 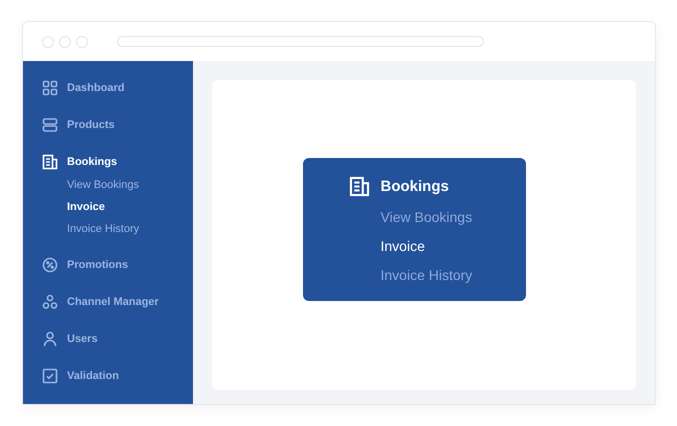 I want to click on sidebar-item: Validation, so click(x=93, y=376).